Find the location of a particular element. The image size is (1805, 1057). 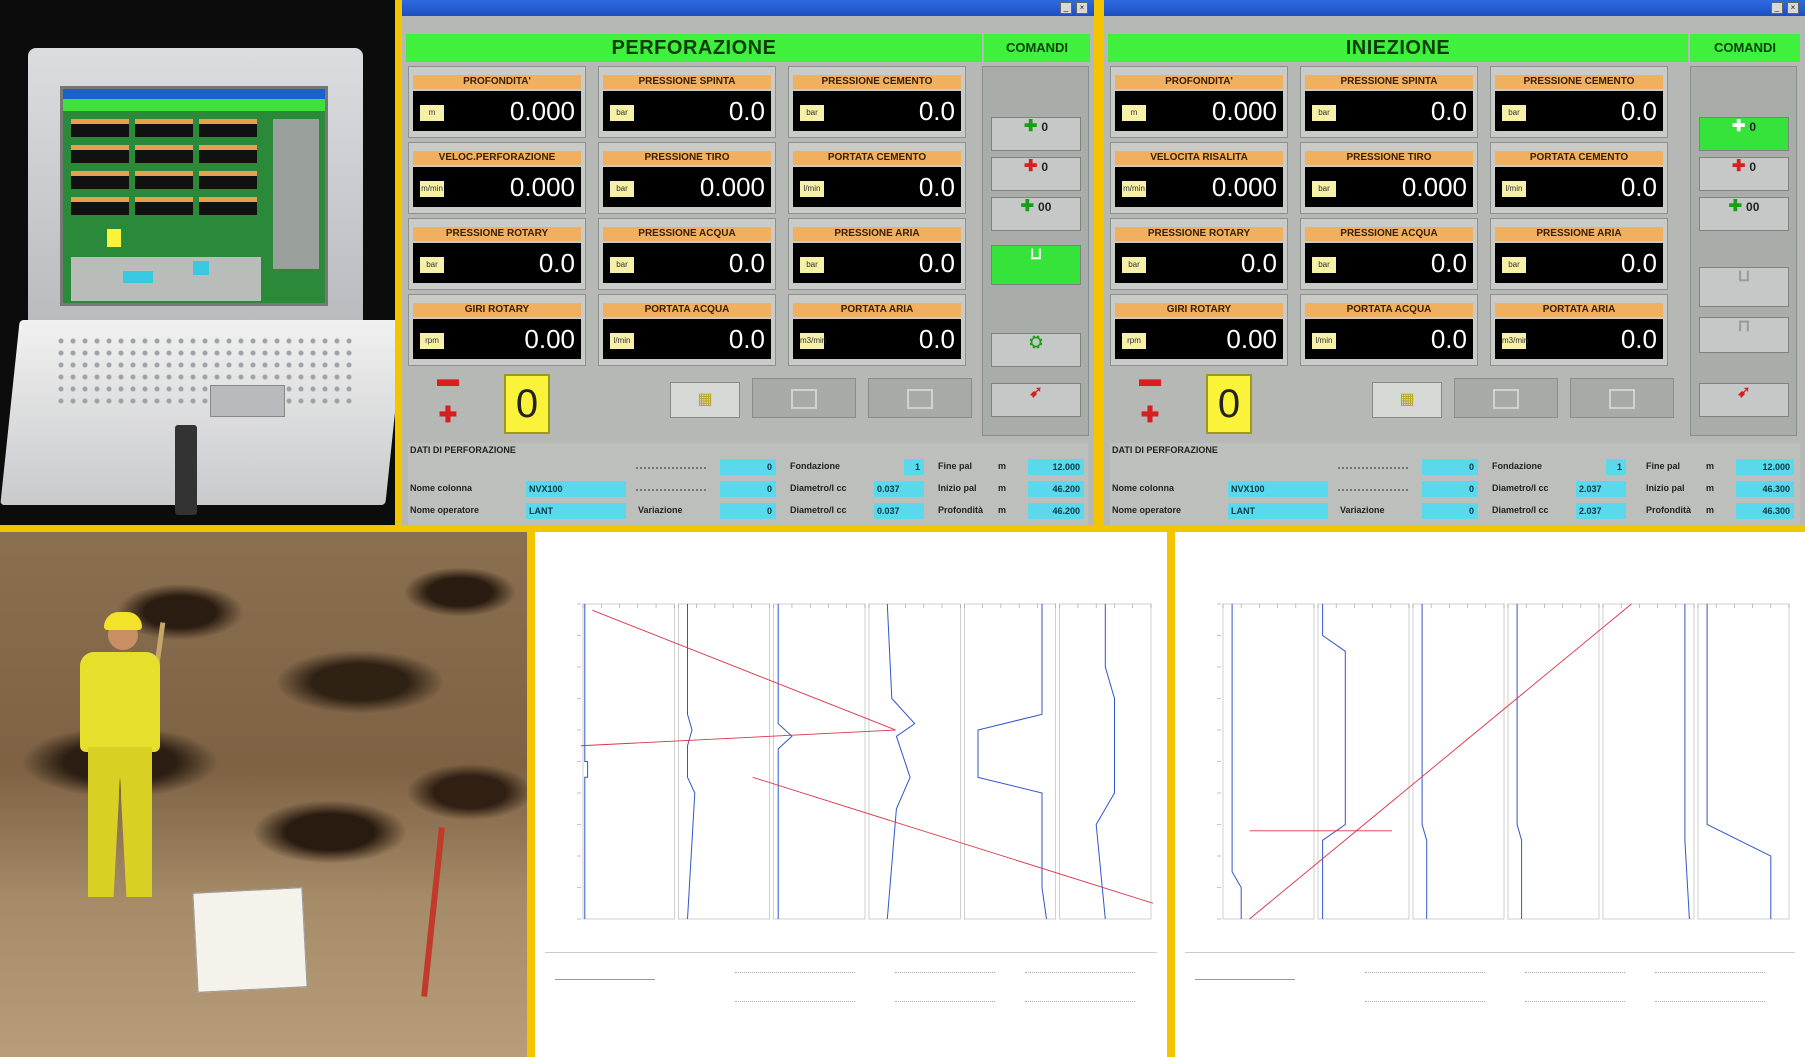

gauge-display: m3/min 0.0 is located at coordinates (1579, 339).